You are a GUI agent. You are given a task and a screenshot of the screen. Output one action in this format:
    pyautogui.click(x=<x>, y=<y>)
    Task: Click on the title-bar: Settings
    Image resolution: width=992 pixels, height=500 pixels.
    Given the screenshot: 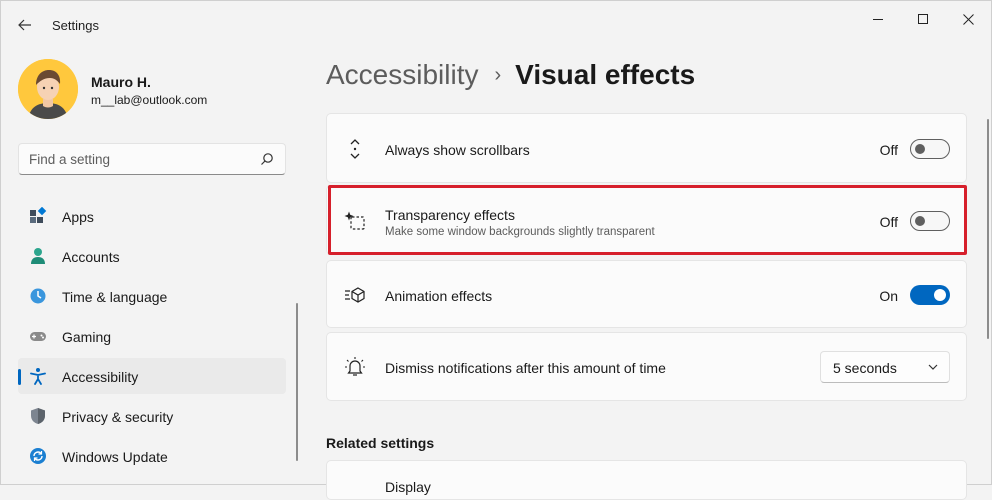 What is the action you would take?
    pyautogui.click(x=496, y=25)
    